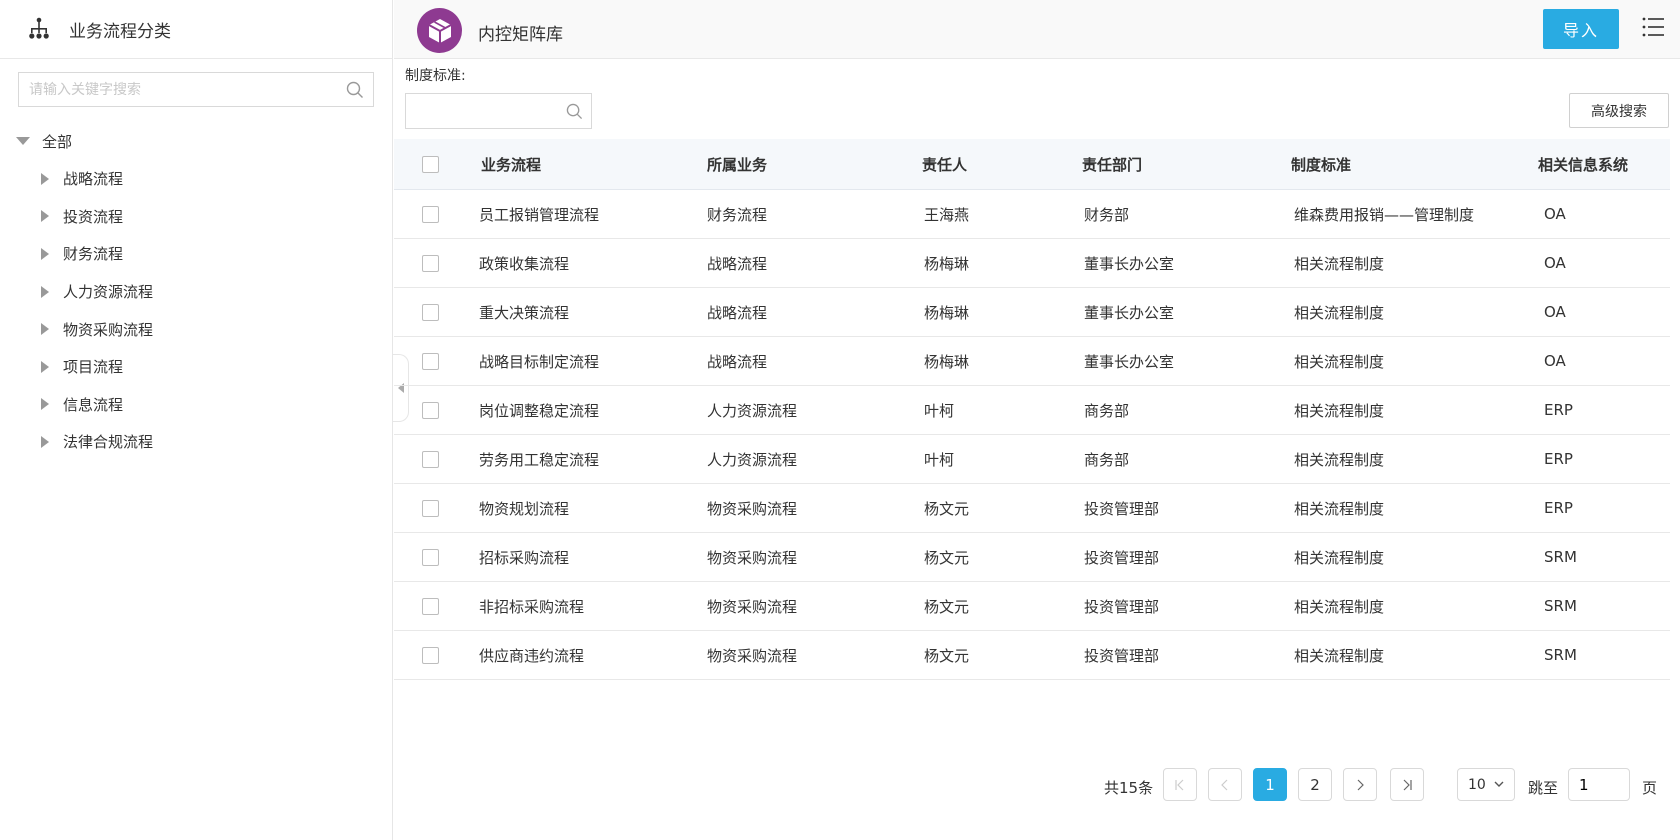 This screenshot has height=840, width=1680. Describe the element at coordinates (196, 405) in the screenshot. I see `tree-node: 信息流程` at that location.